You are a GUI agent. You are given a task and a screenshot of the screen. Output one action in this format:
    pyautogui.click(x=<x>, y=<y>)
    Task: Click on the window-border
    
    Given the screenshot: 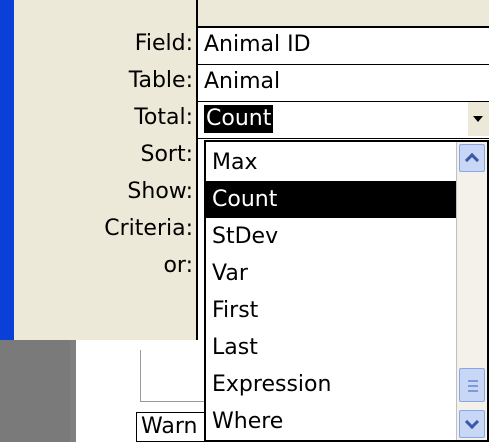 What is the action you would take?
    pyautogui.click(x=7, y=170)
    